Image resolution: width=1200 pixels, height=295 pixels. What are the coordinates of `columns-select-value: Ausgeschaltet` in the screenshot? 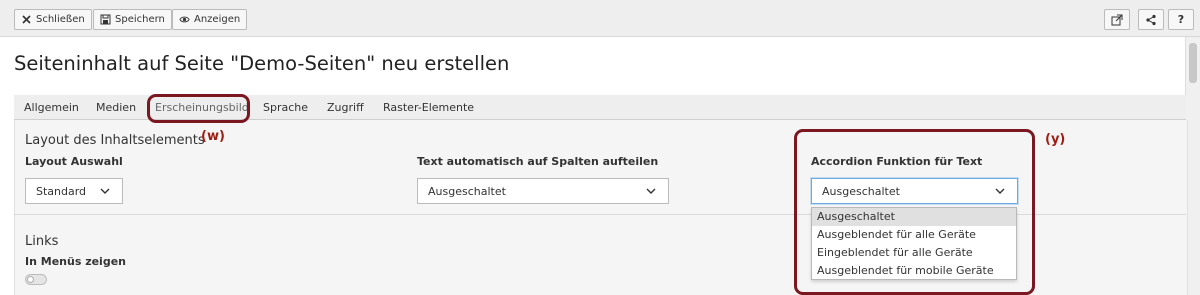 It's located at (467, 191).